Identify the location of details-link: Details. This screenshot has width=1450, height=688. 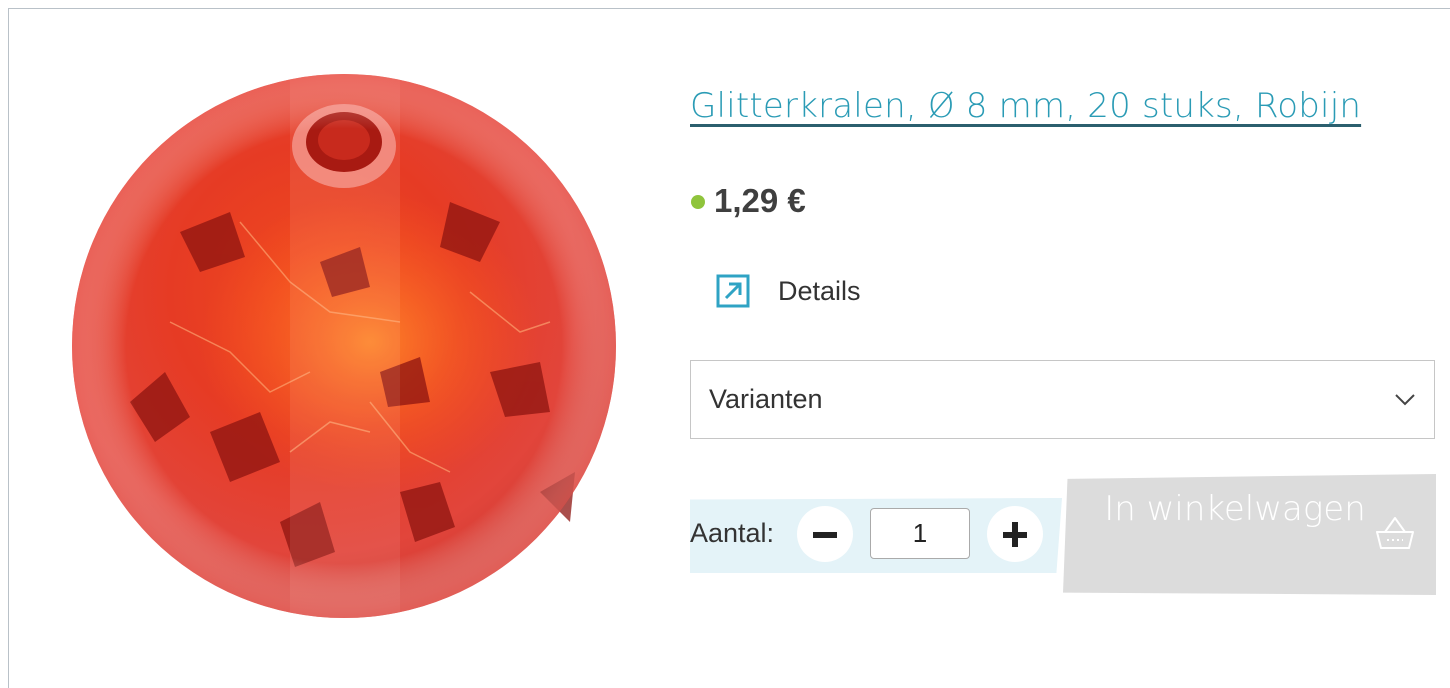
(788, 291).